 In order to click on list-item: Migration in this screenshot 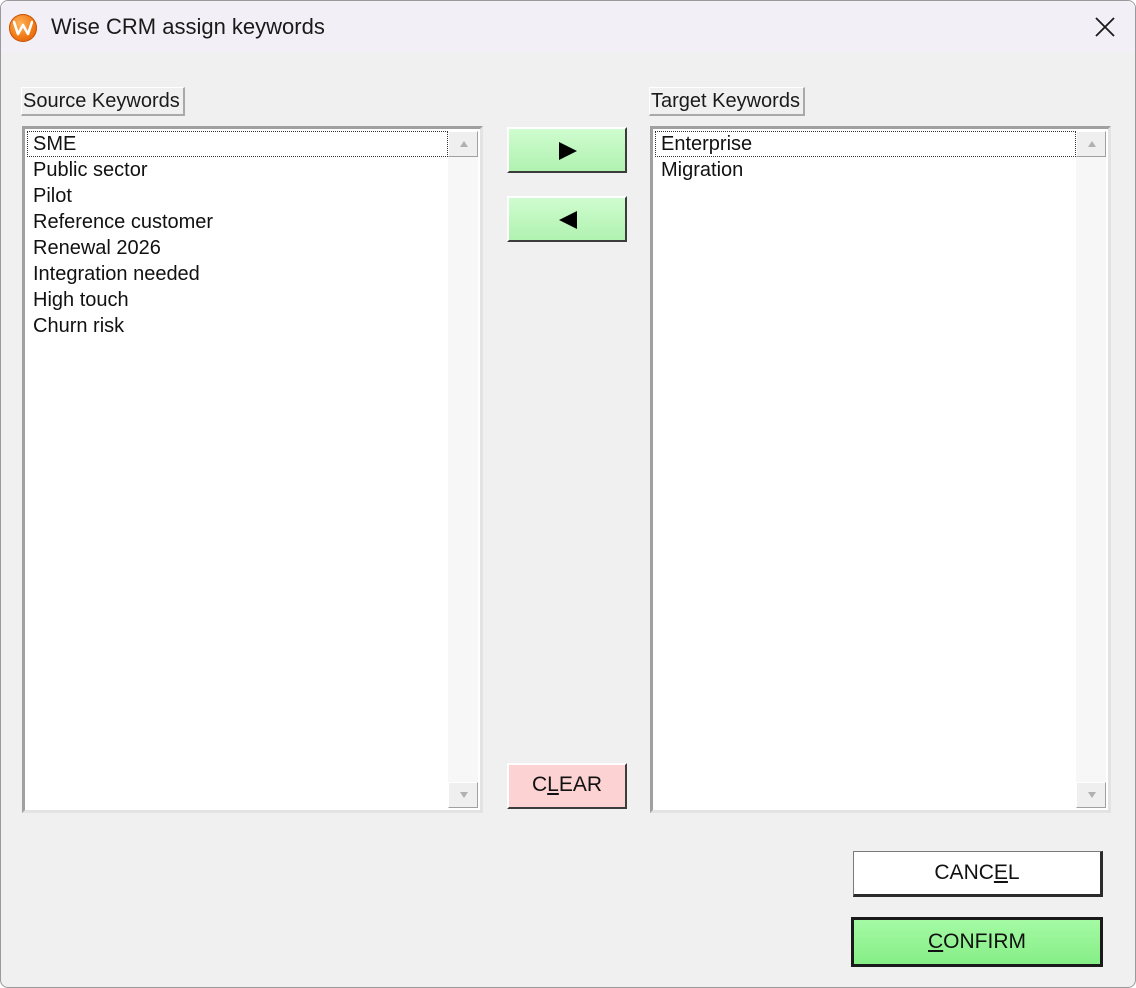, I will do `click(865, 170)`.